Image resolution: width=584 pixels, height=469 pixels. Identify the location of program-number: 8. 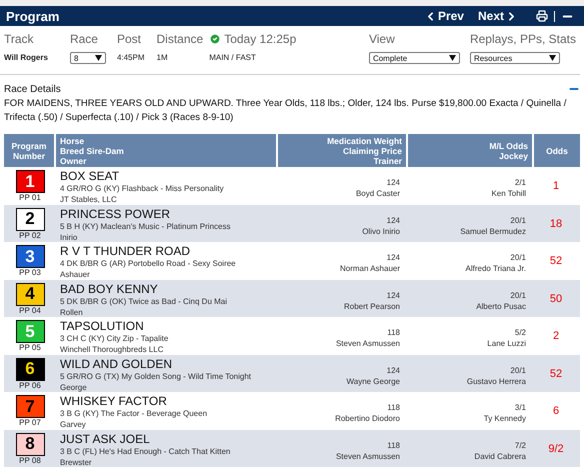
(30, 444).